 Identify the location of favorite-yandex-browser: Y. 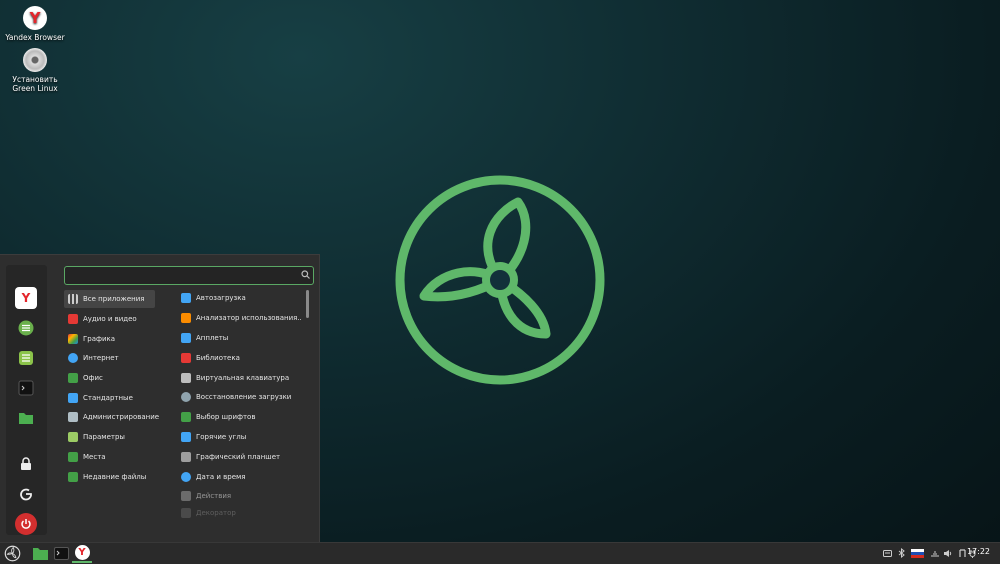
(26, 298).